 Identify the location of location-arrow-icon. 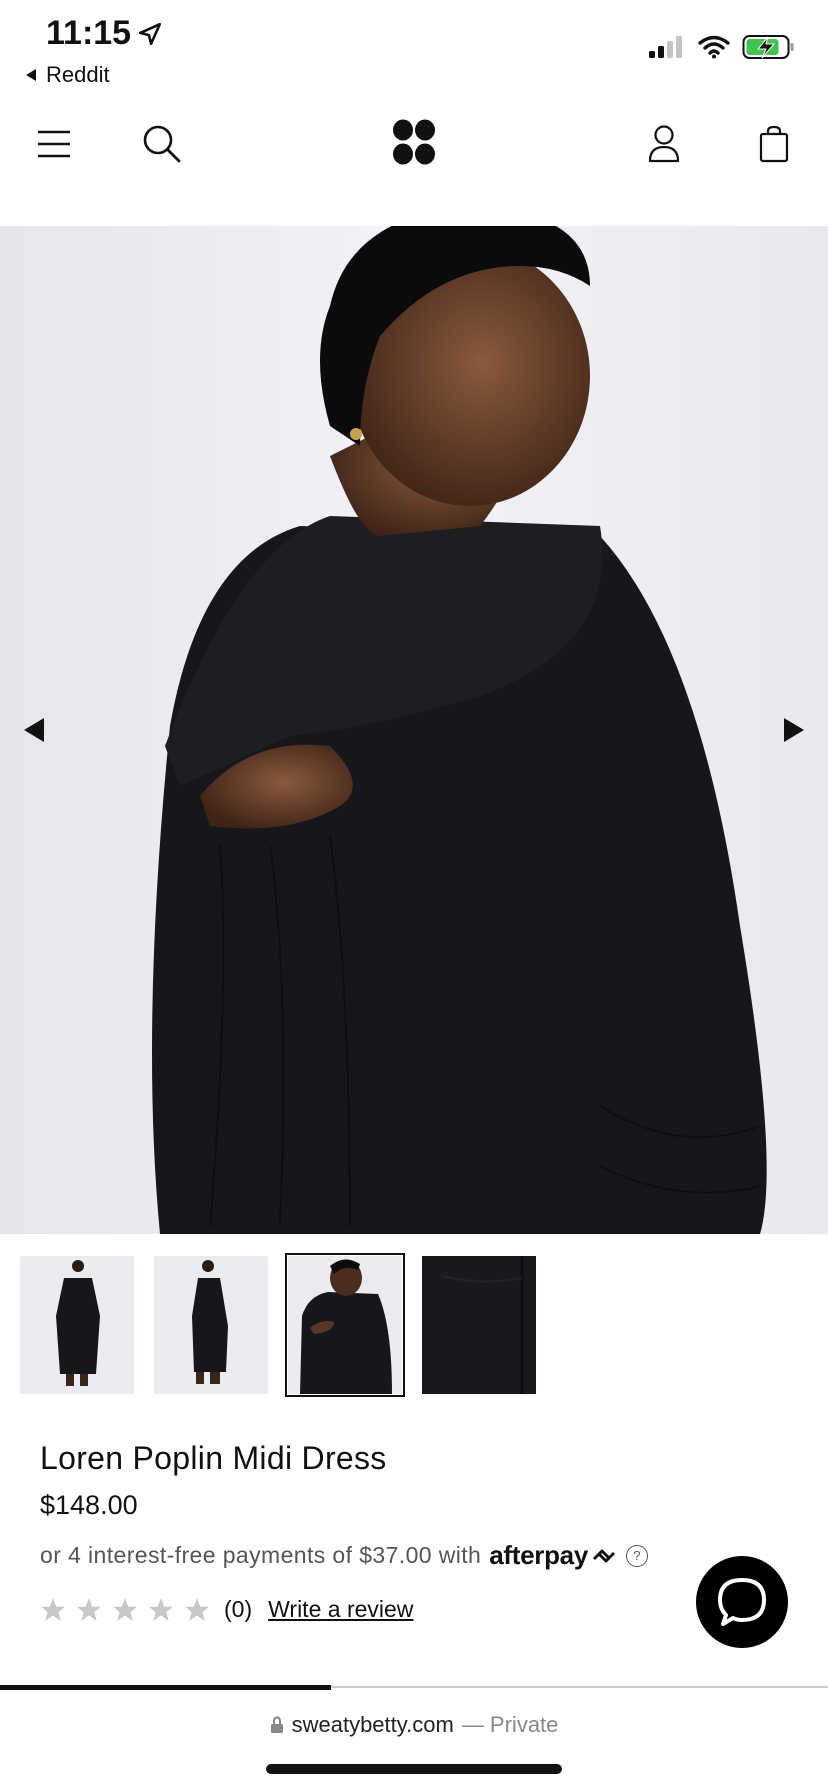
(150, 33).